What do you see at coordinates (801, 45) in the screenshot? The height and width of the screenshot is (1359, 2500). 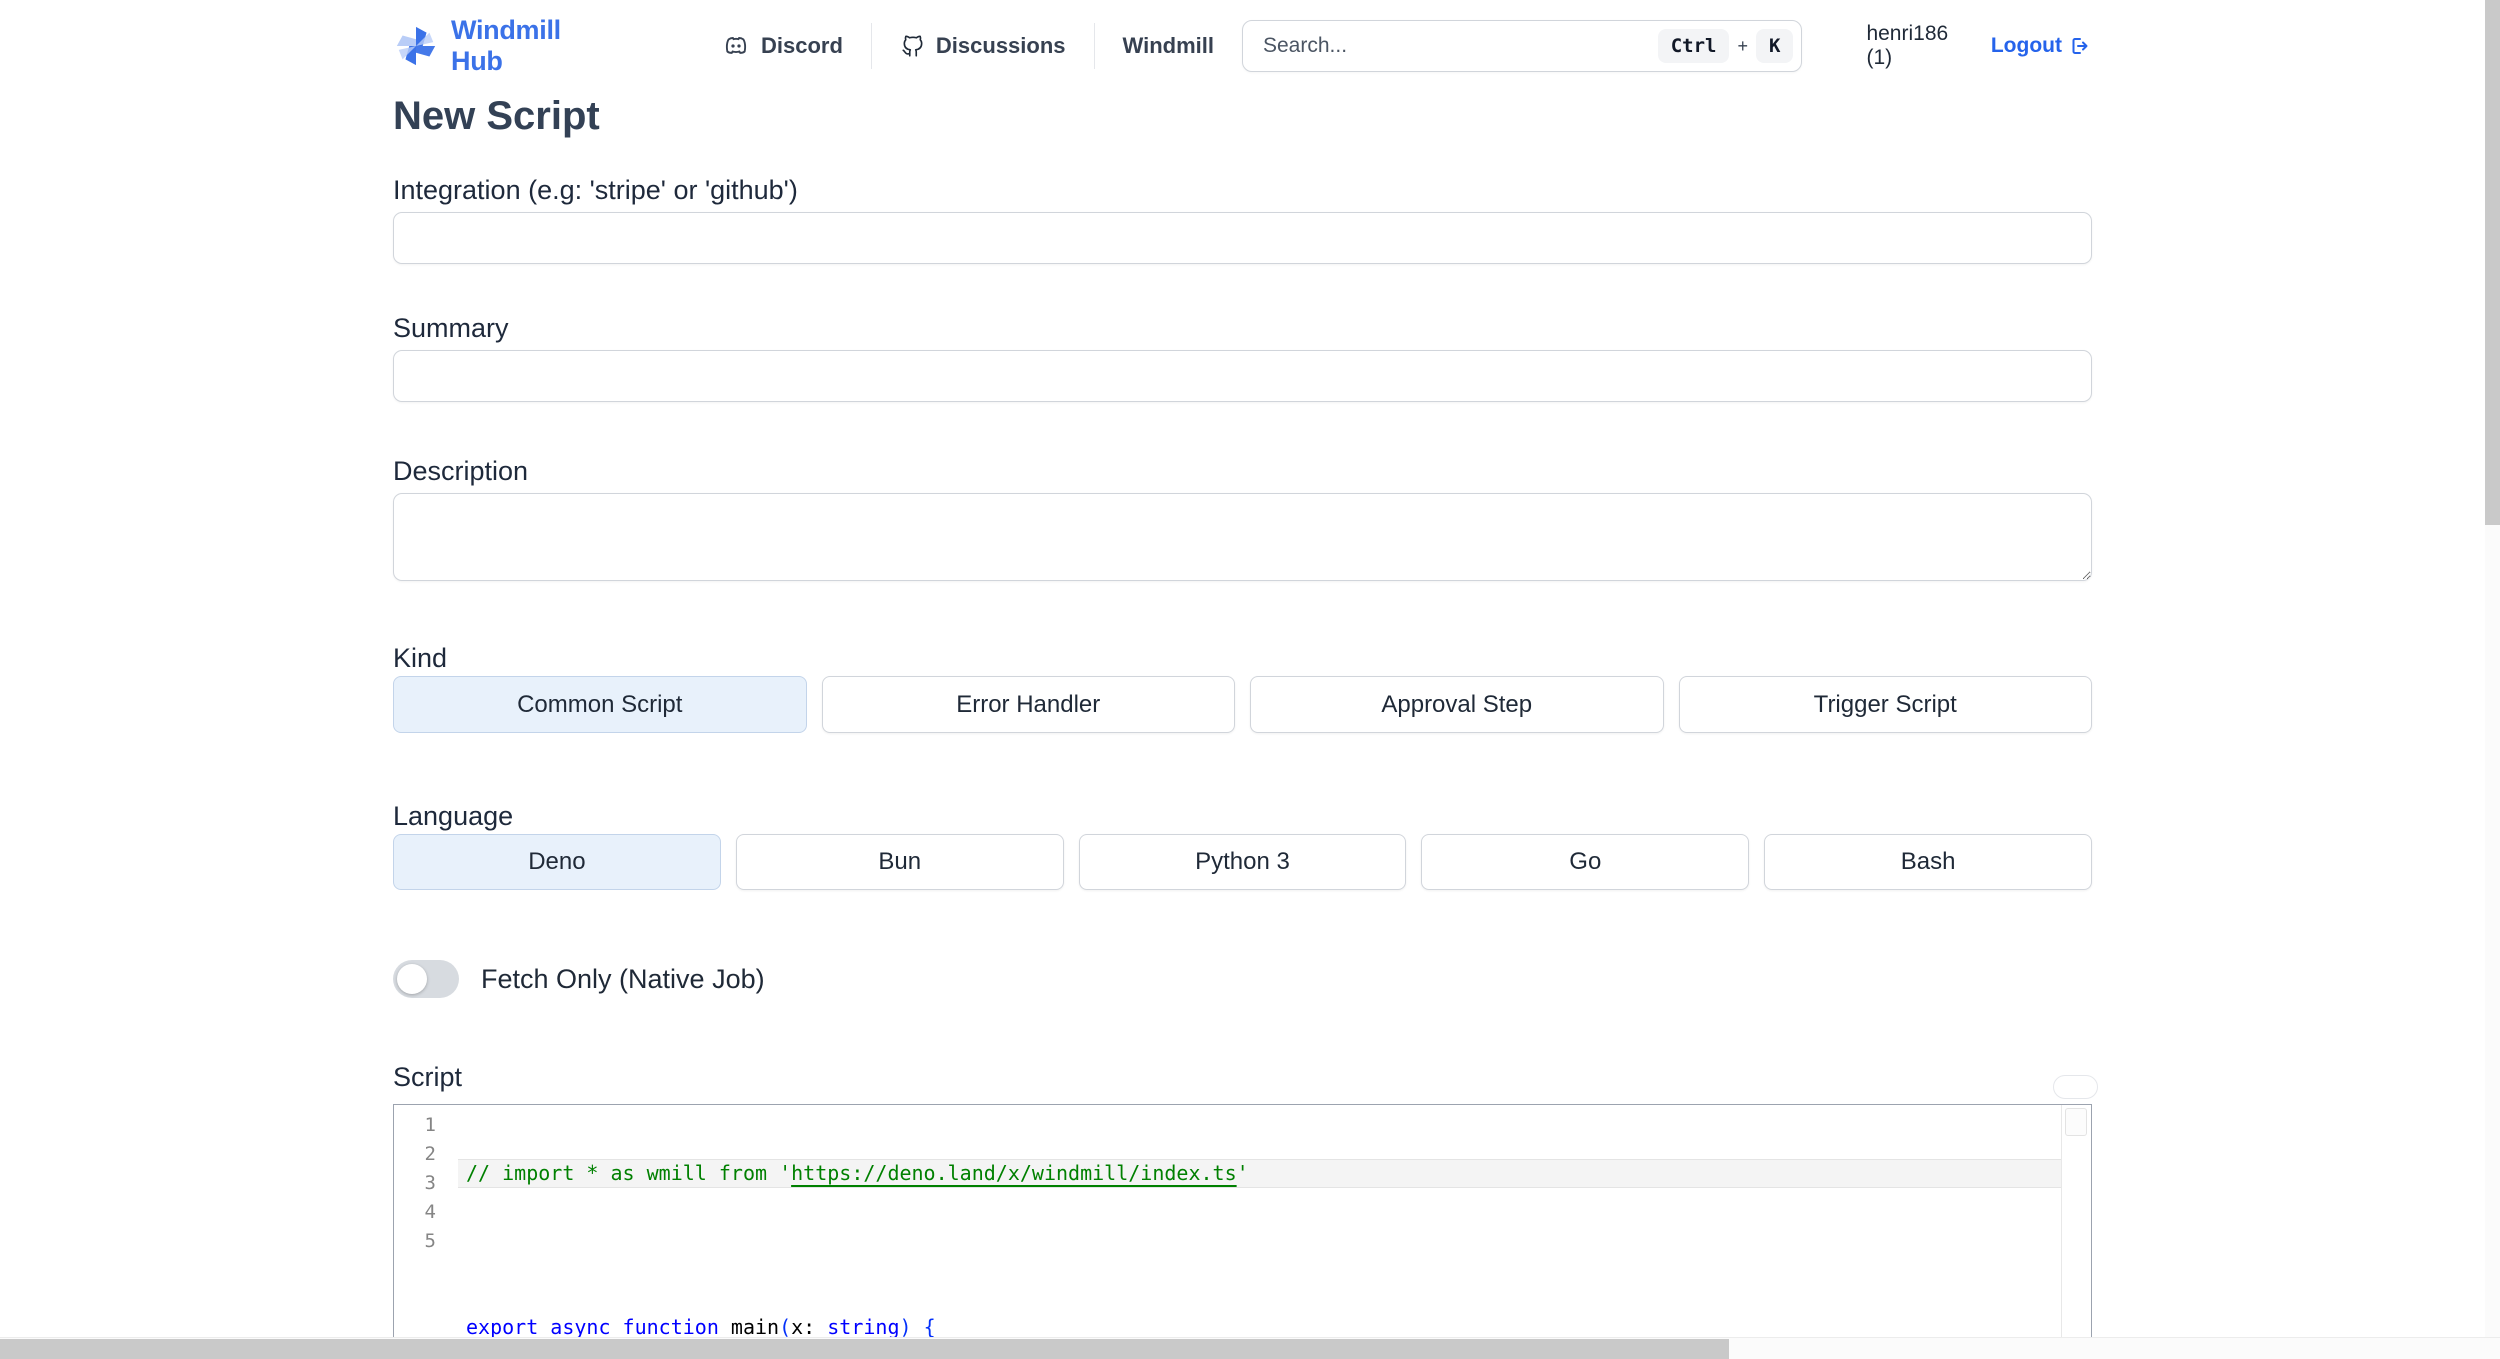 I see `nav-label: Discord` at bounding box center [801, 45].